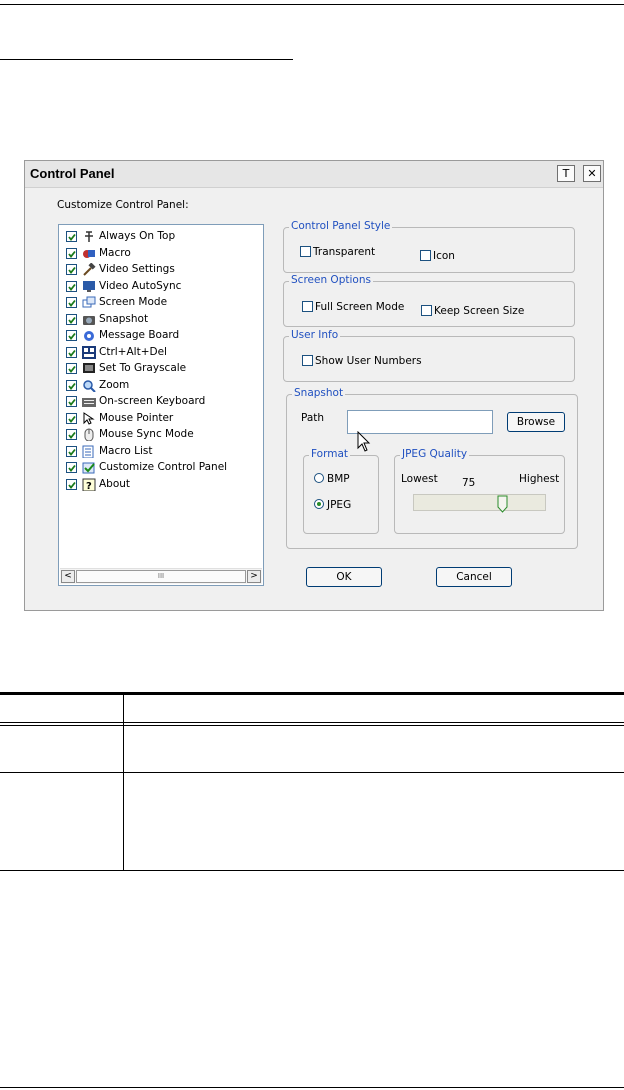 Image resolution: width=624 pixels, height=1090 pixels. What do you see at coordinates (89, 335) in the screenshot?
I see `message-board-icon` at bounding box center [89, 335].